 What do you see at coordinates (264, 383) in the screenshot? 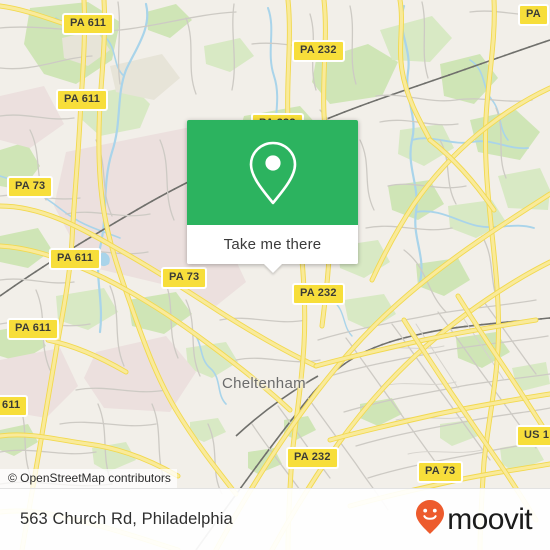
I see `place-label-cheltenham: Cheltenham` at bounding box center [264, 383].